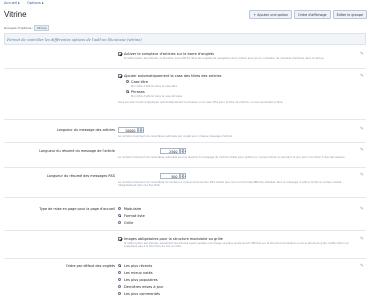  Describe the element at coordinates (312, 14) in the screenshot. I see `display-order-button: Ordre d'affichage` at that location.